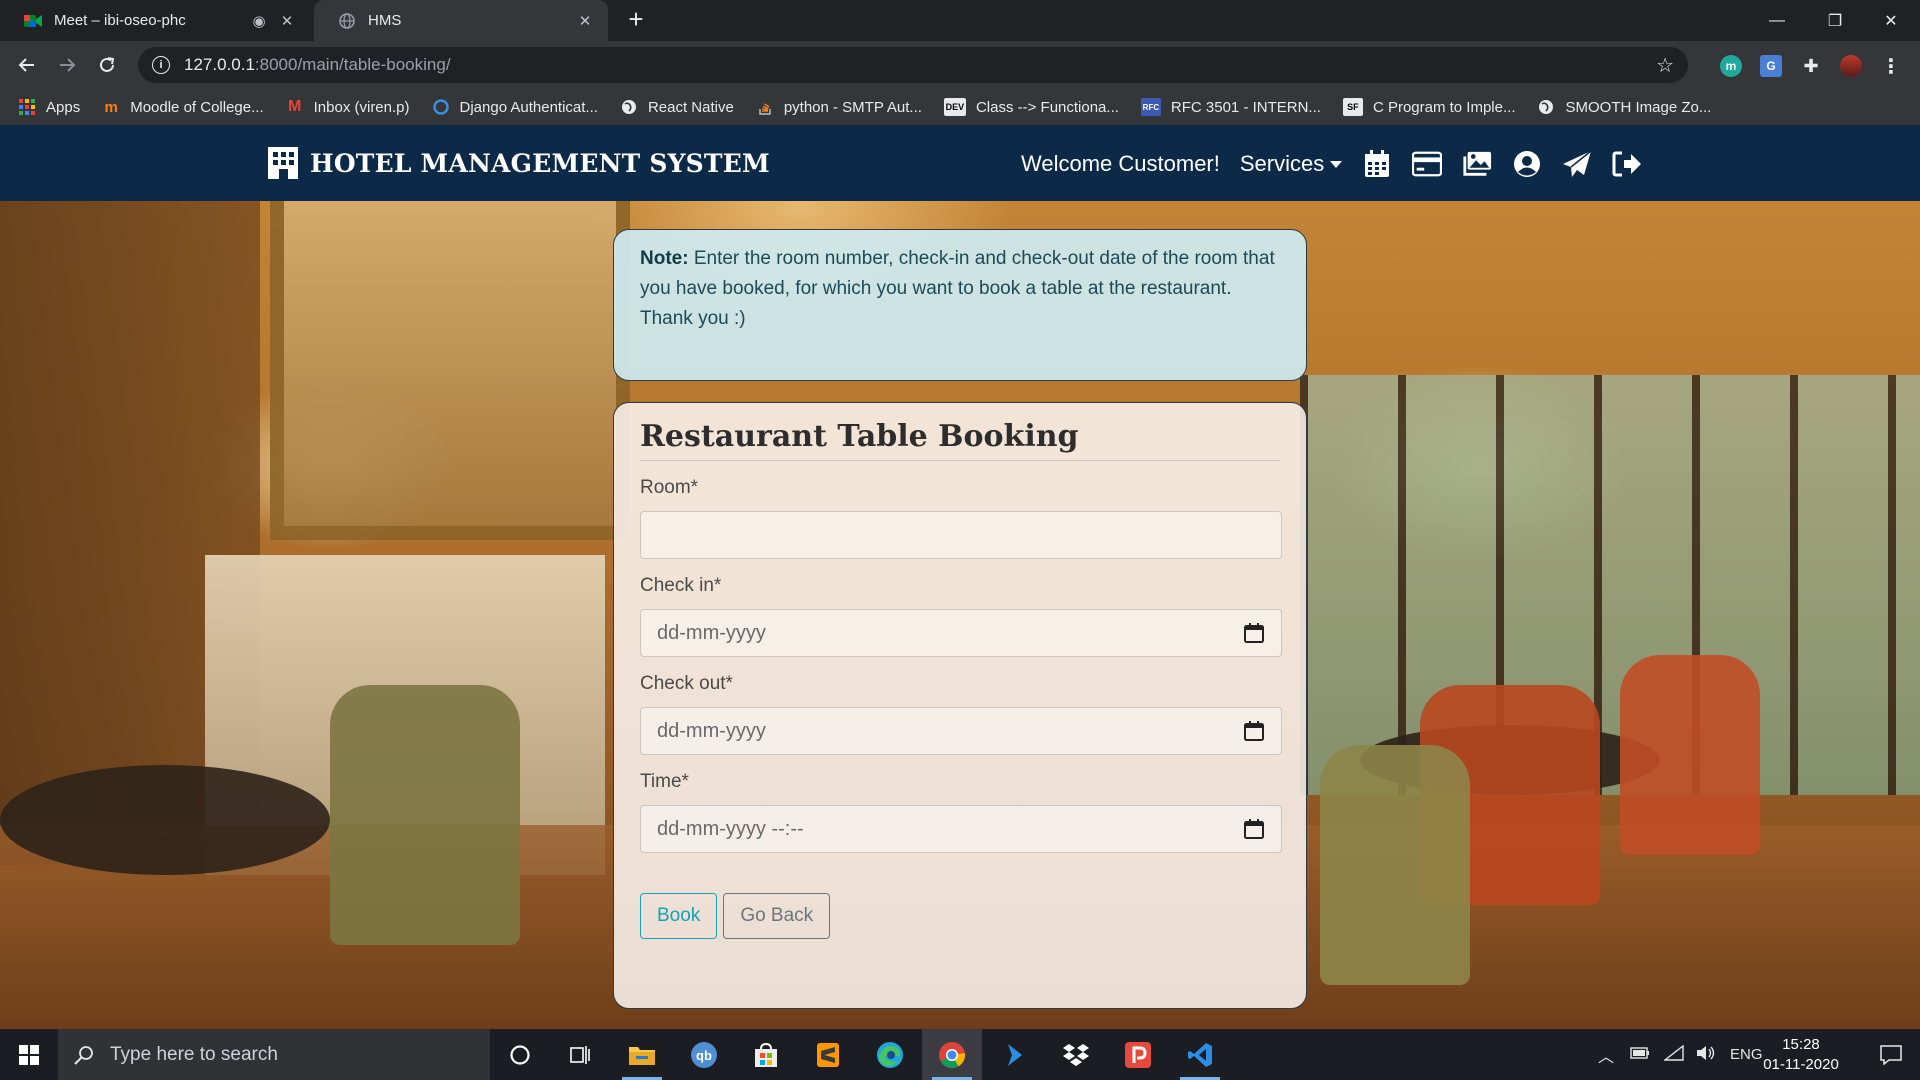 The height and width of the screenshot is (1080, 1920). What do you see at coordinates (1336, 164) in the screenshot?
I see `caret-down-icon` at bounding box center [1336, 164].